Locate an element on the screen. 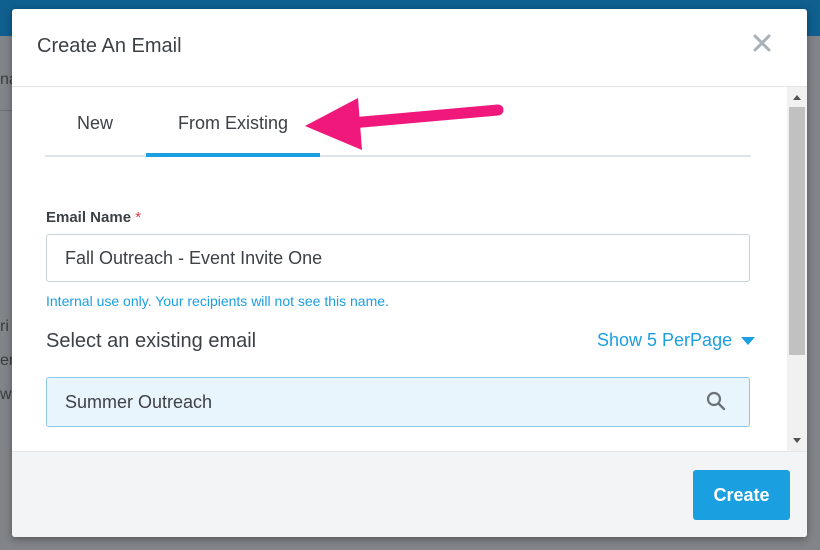 This screenshot has height=550, width=820. select-existing-label: Select an existing email is located at coordinates (151, 341).